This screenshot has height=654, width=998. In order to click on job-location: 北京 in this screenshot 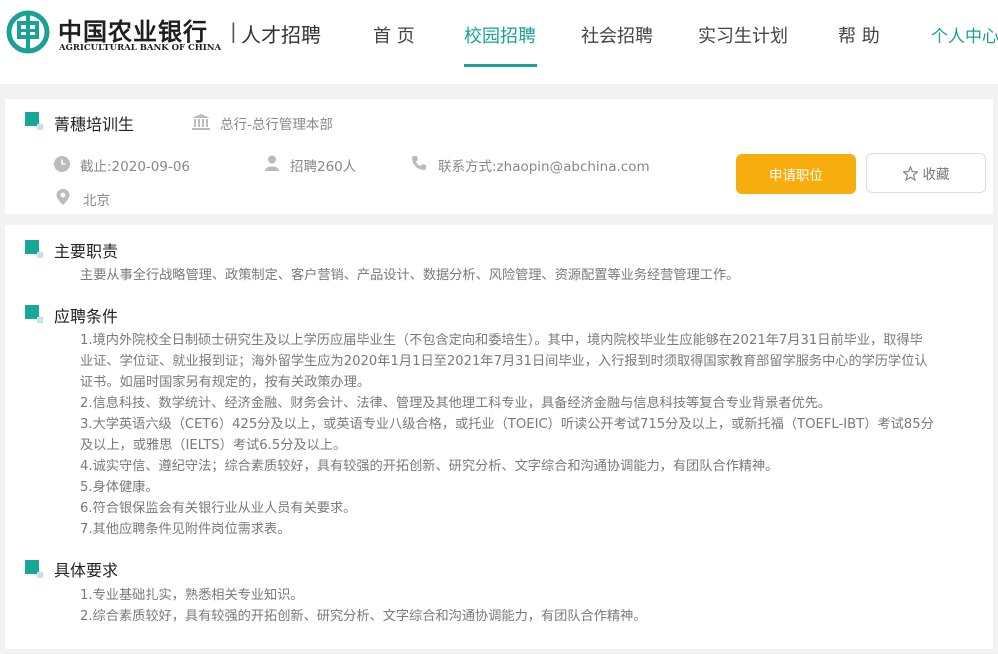, I will do `click(96, 201)`.